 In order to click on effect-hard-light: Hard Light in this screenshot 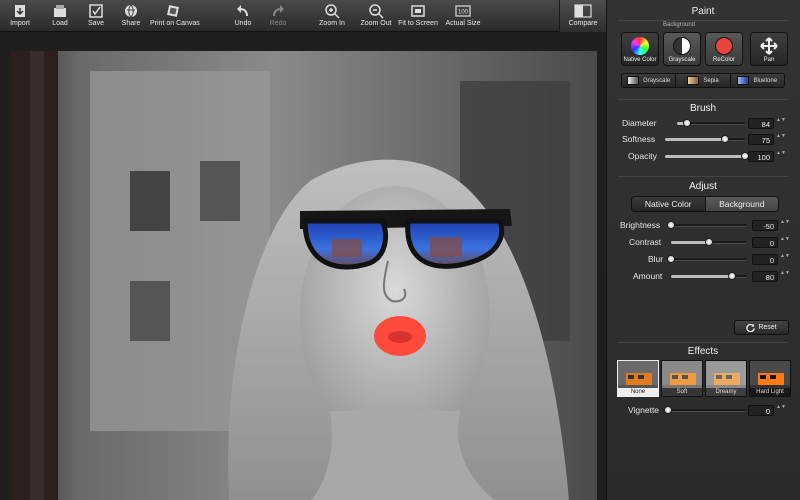, I will do `click(770, 378)`.